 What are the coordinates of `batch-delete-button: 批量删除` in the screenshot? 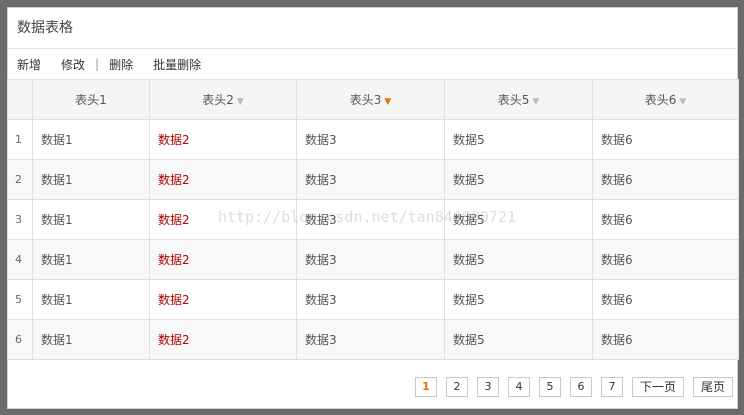 It's located at (177, 64).